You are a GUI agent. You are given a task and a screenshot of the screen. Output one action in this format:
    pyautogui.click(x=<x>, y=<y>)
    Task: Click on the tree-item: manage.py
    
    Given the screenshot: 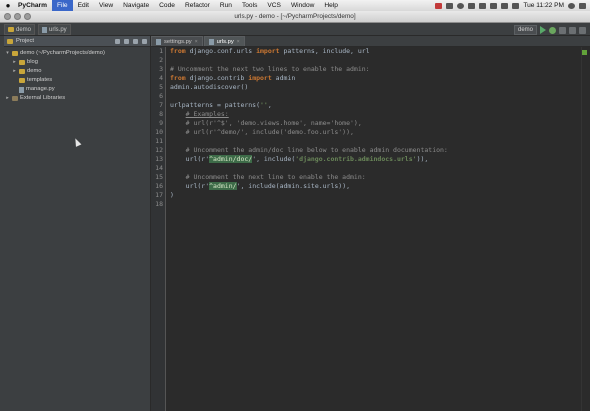 What is the action you would take?
    pyautogui.click(x=77, y=89)
    